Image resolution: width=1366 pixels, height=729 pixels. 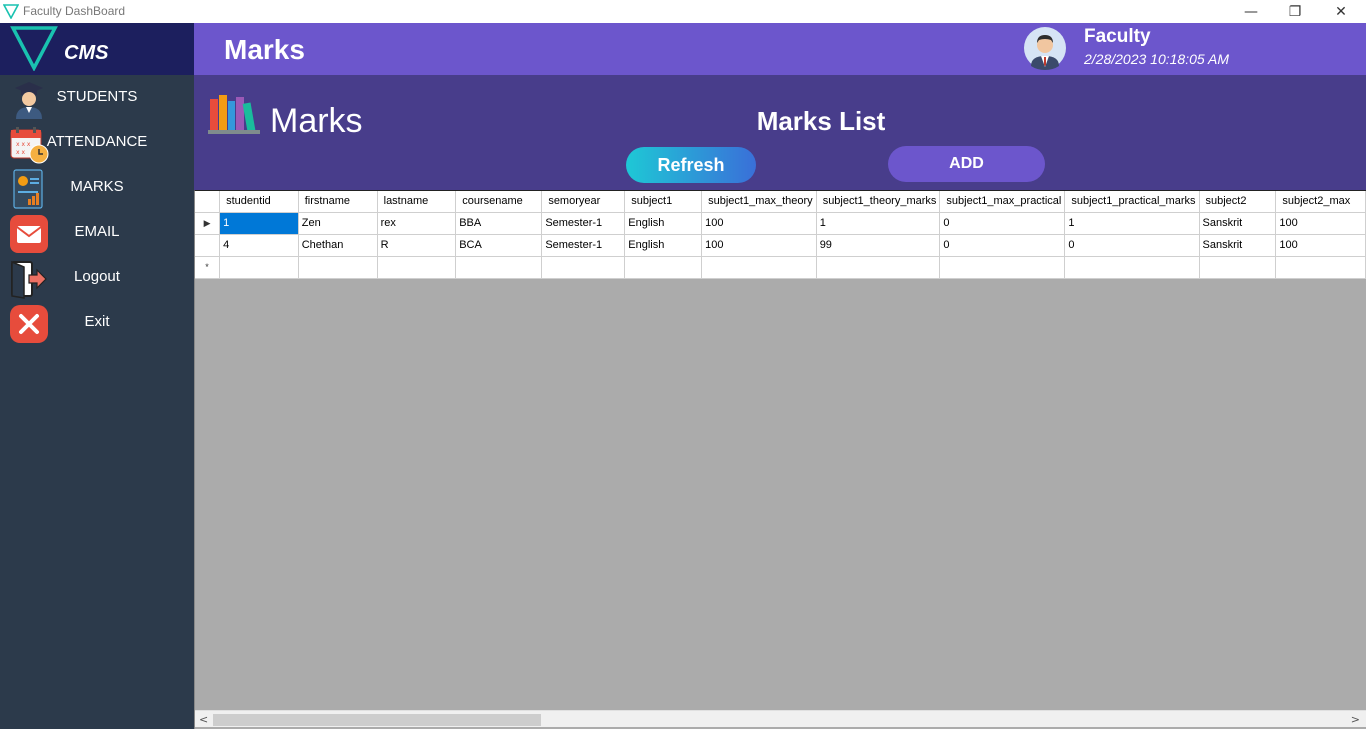 I want to click on column-header: firstname, so click(x=338, y=202).